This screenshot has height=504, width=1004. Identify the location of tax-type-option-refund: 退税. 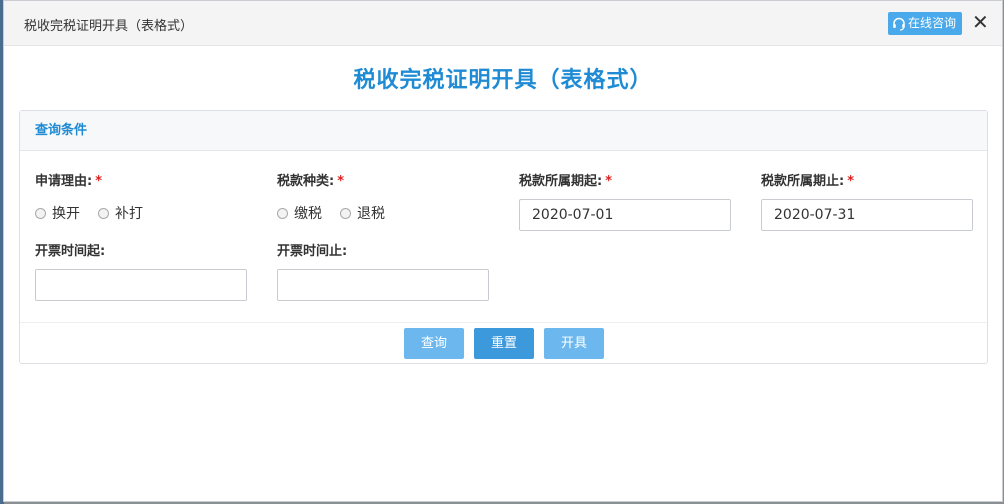
(362, 213).